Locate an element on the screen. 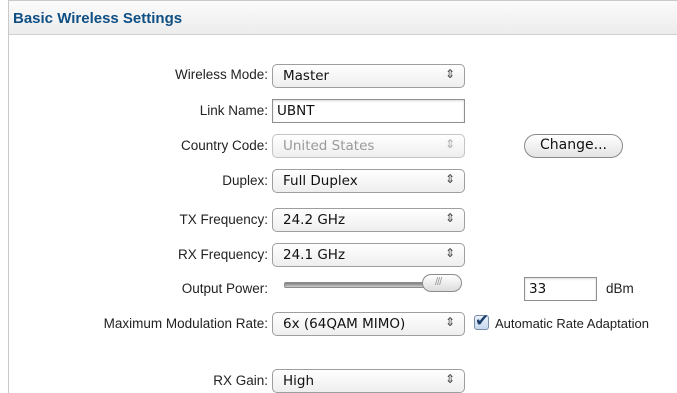 This screenshot has width=677, height=393. modulation-rate-value: 6x (64QAM MIMO) is located at coordinates (344, 324).